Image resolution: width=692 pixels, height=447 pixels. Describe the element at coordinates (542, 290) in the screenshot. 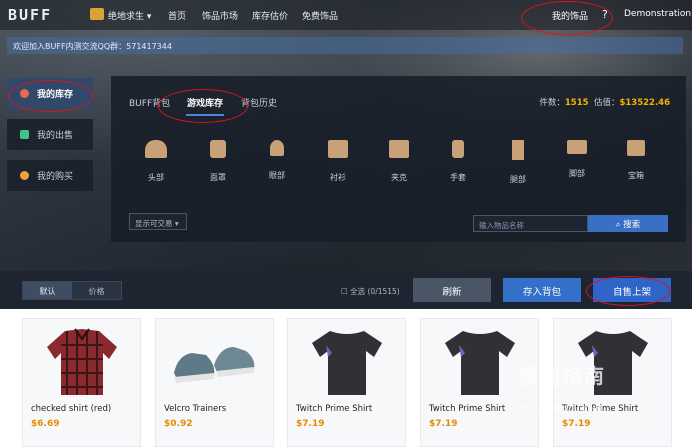

I see `deposit-button: 存入背包` at that location.